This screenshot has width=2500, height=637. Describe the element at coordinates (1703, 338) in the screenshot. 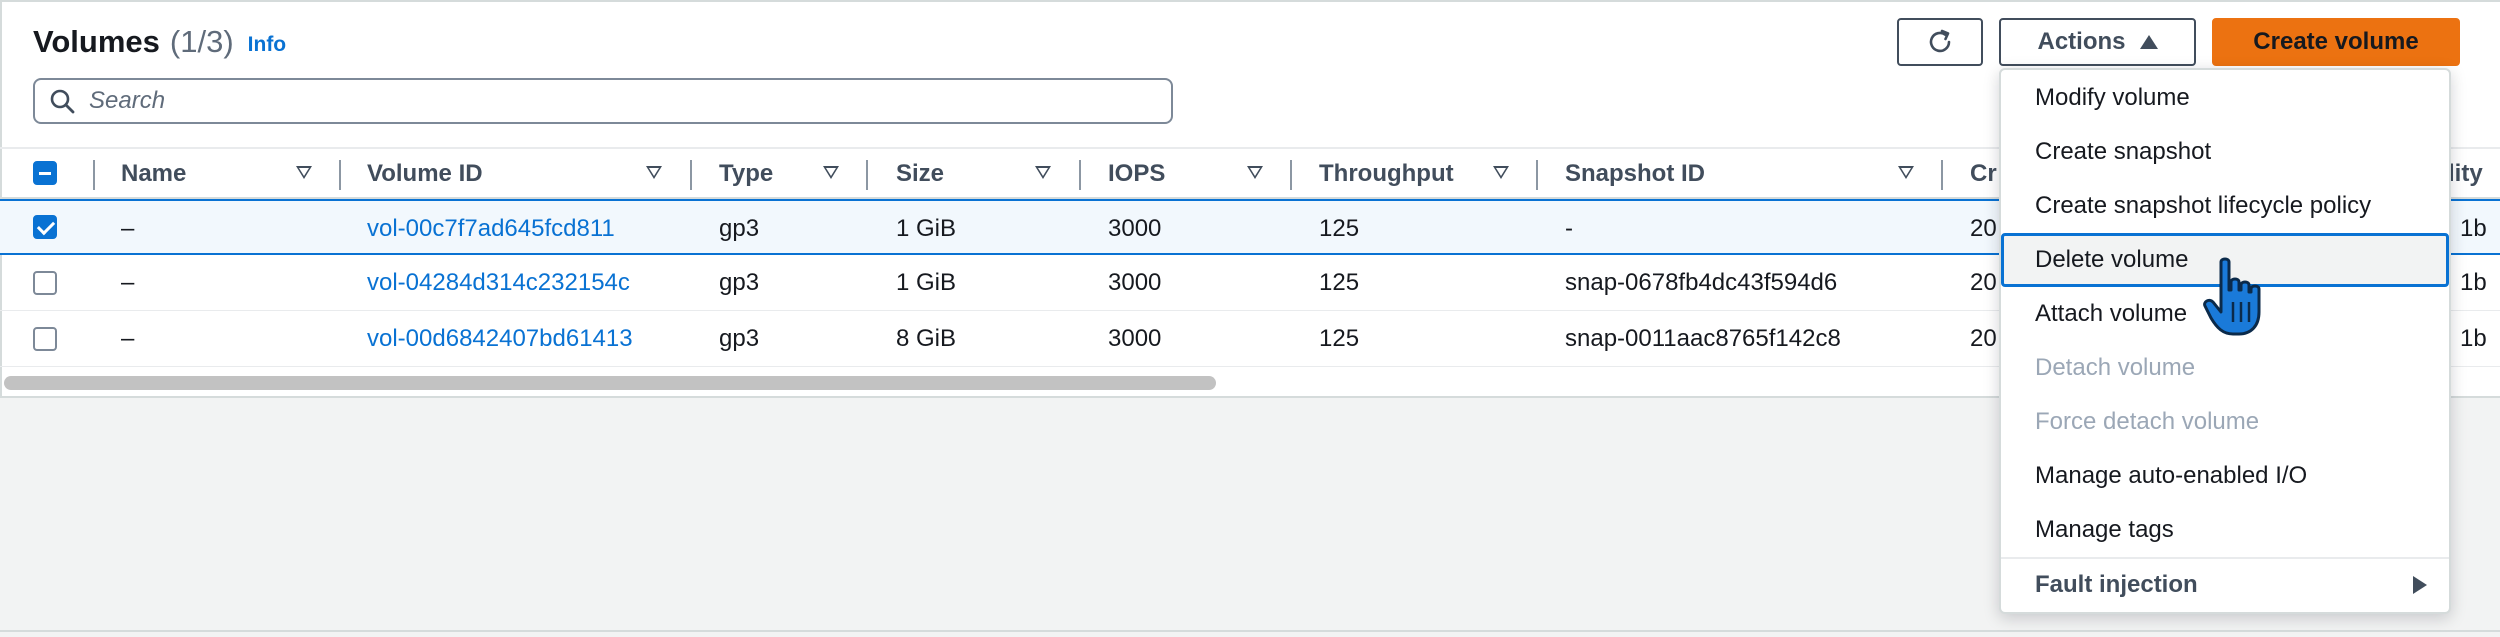

I see `cell-snapshot-id: snap-0011aac8765f142c8` at that location.